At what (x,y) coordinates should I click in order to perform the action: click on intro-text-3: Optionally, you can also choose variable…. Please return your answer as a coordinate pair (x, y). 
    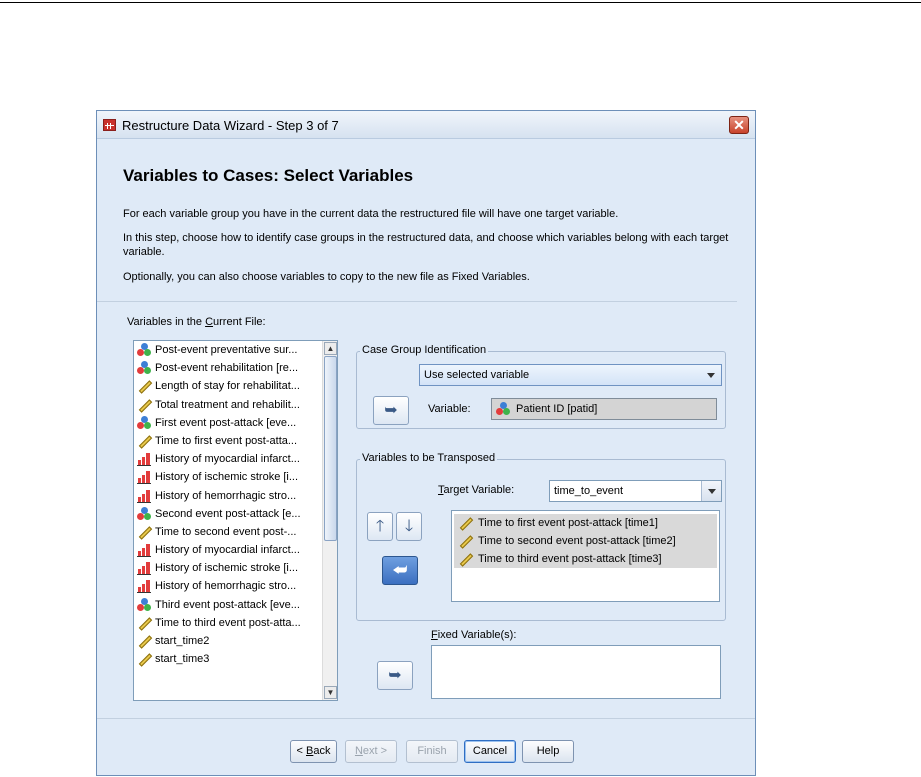
    Looking at the image, I should click on (326, 277).